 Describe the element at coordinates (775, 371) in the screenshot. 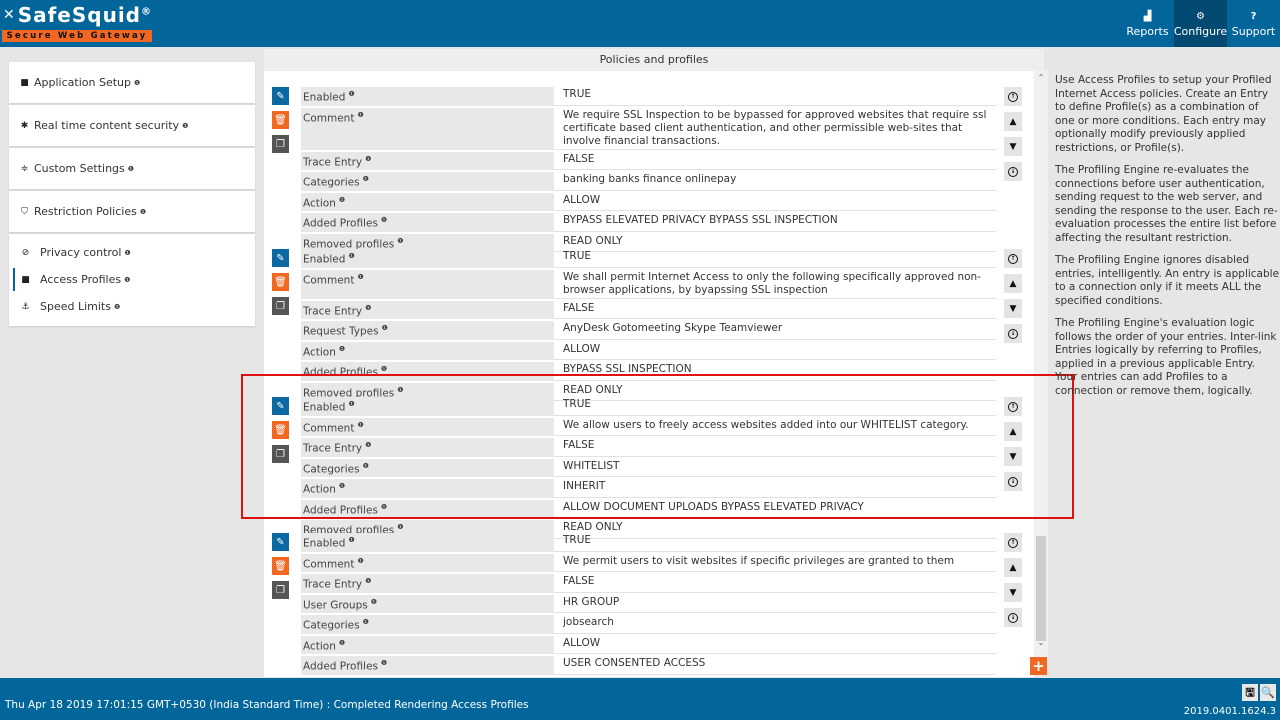

I see `field-value: BYPASS SSL INSPECTION` at that location.